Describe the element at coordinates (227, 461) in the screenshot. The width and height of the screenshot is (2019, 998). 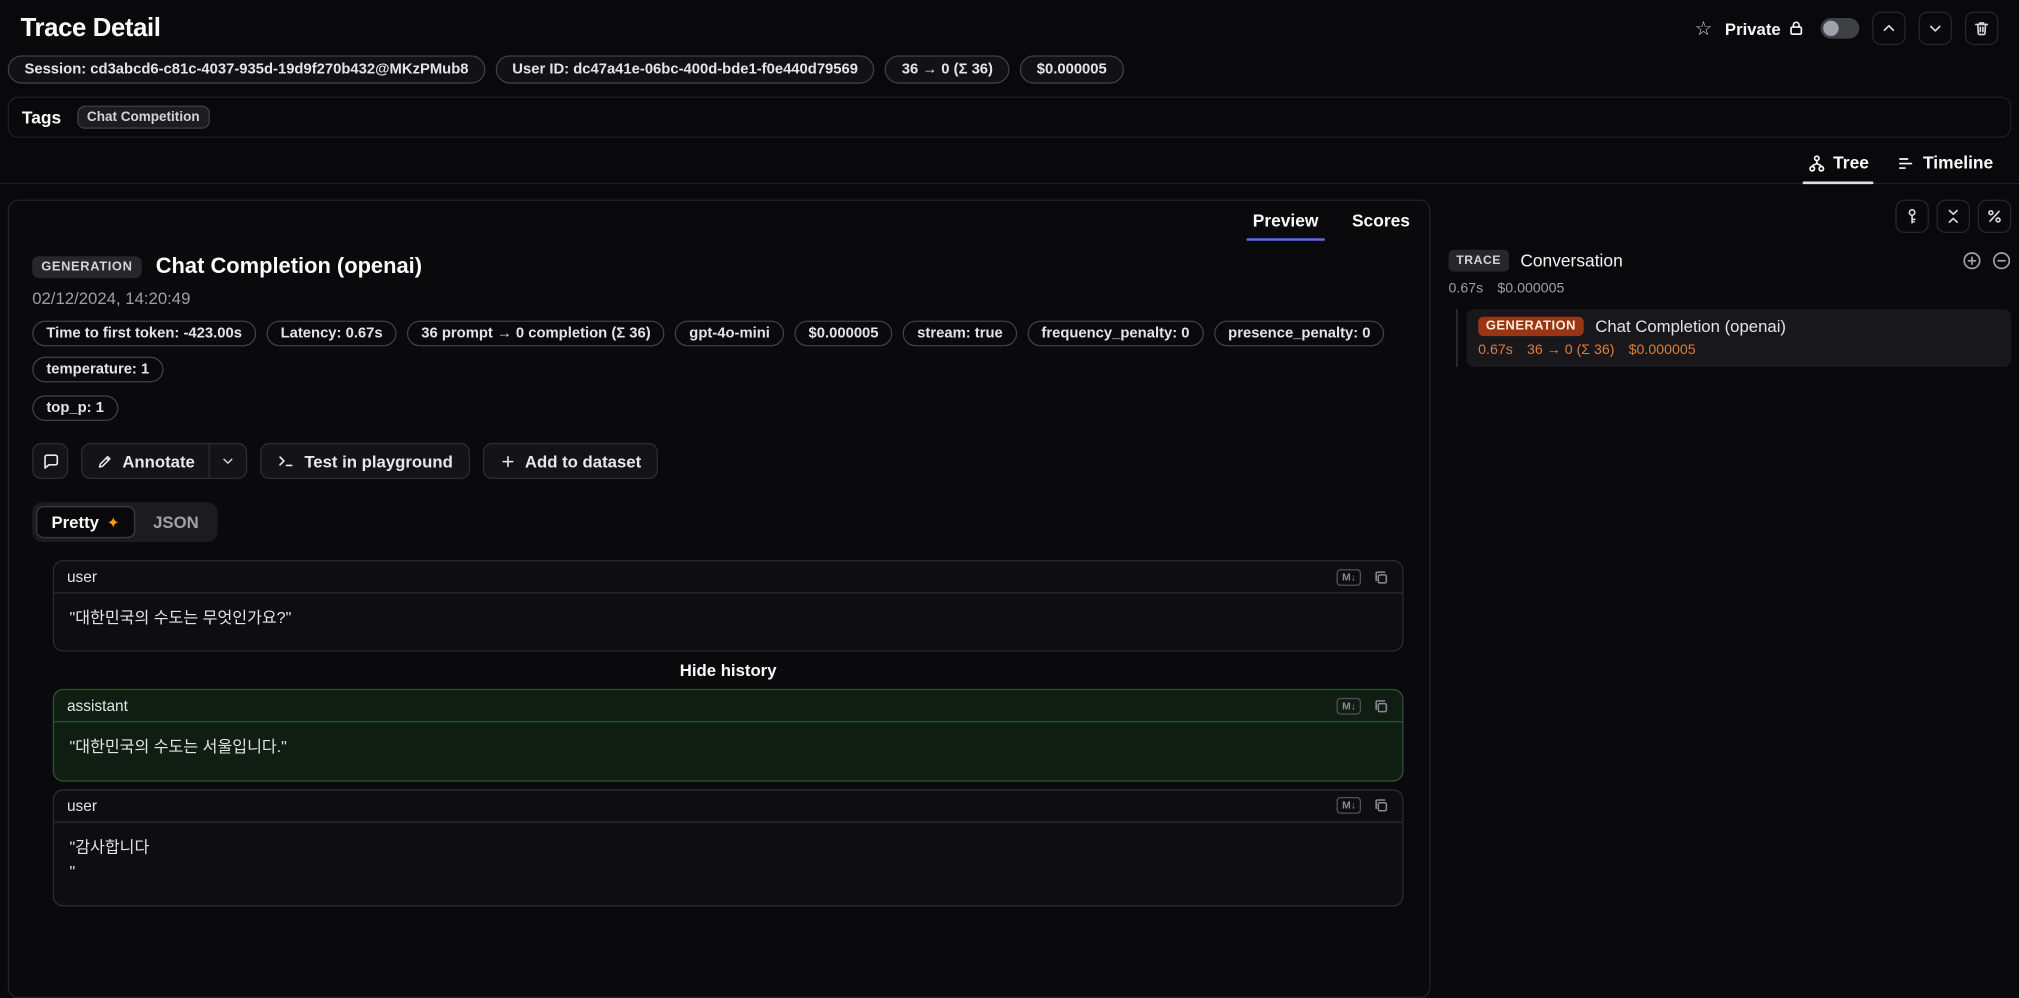
I see `annotate-dropdown-button` at that location.